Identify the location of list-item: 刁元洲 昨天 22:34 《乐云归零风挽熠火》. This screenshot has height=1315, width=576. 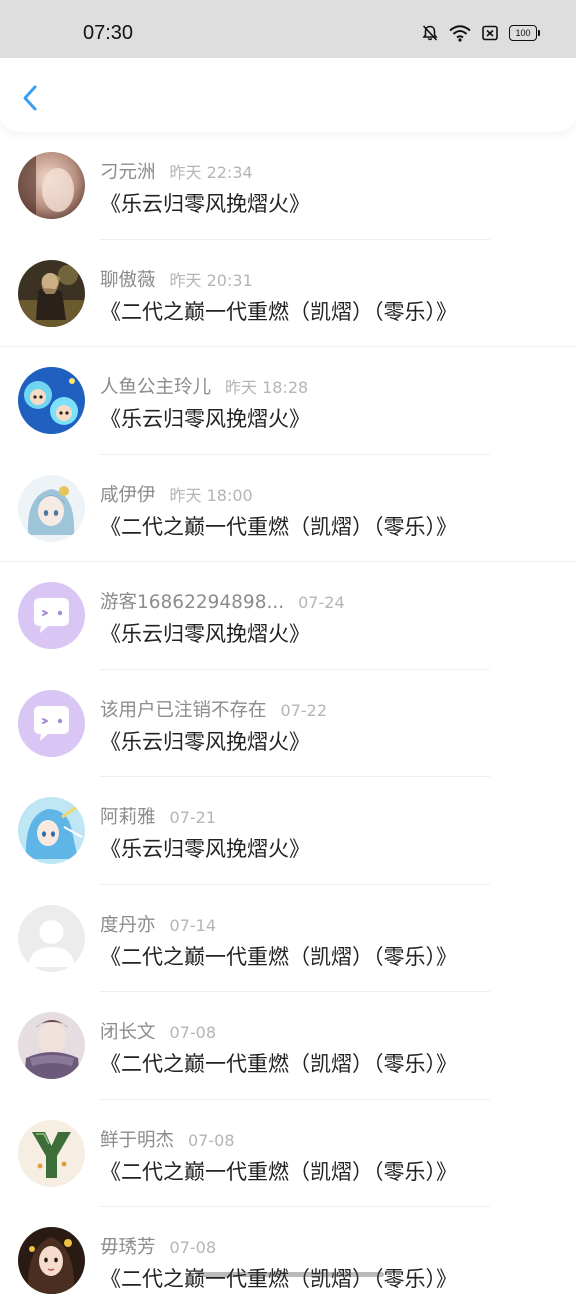
(288, 186).